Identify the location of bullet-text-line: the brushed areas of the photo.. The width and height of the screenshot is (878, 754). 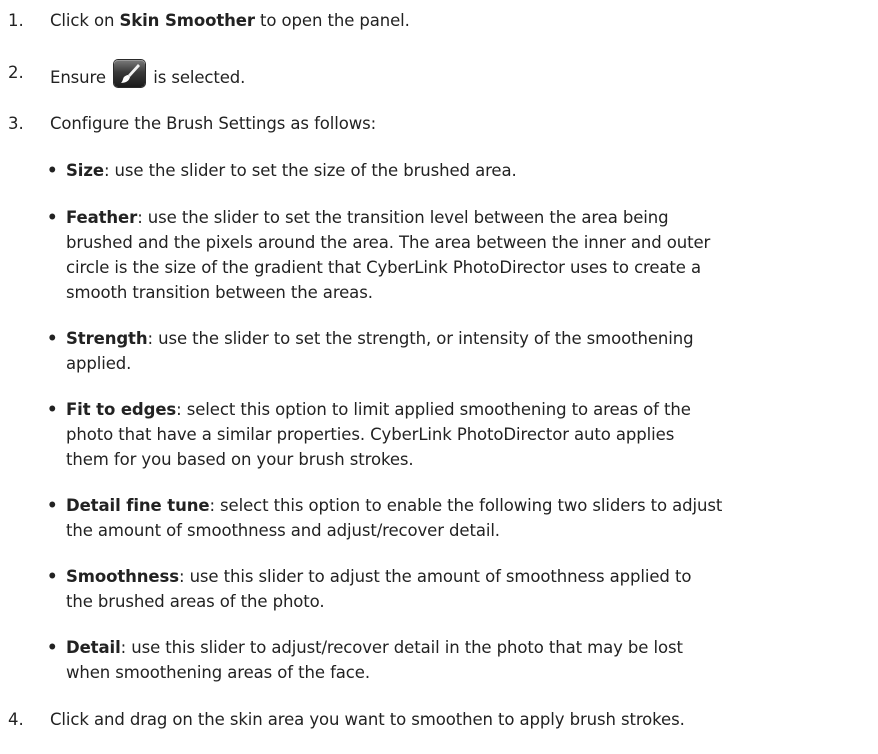
(195, 601).